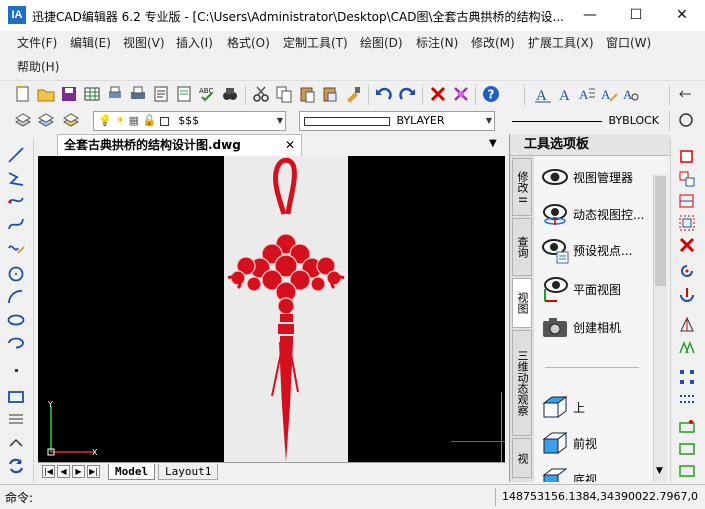  What do you see at coordinates (587, 94) in the screenshot?
I see `multiline-text-icon: A` at bounding box center [587, 94].